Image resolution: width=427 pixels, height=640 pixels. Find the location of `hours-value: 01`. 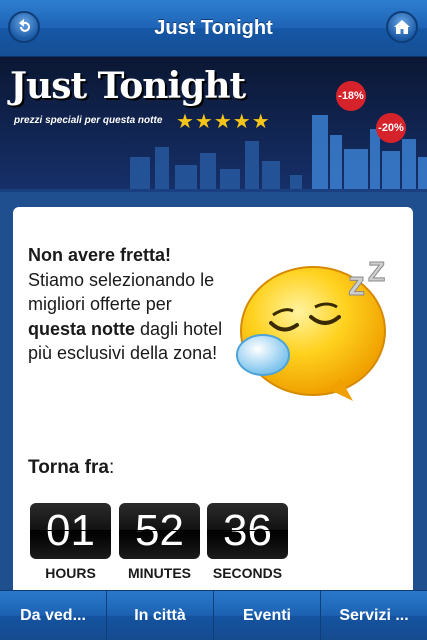

hours-value: 01 is located at coordinates (70, 531).